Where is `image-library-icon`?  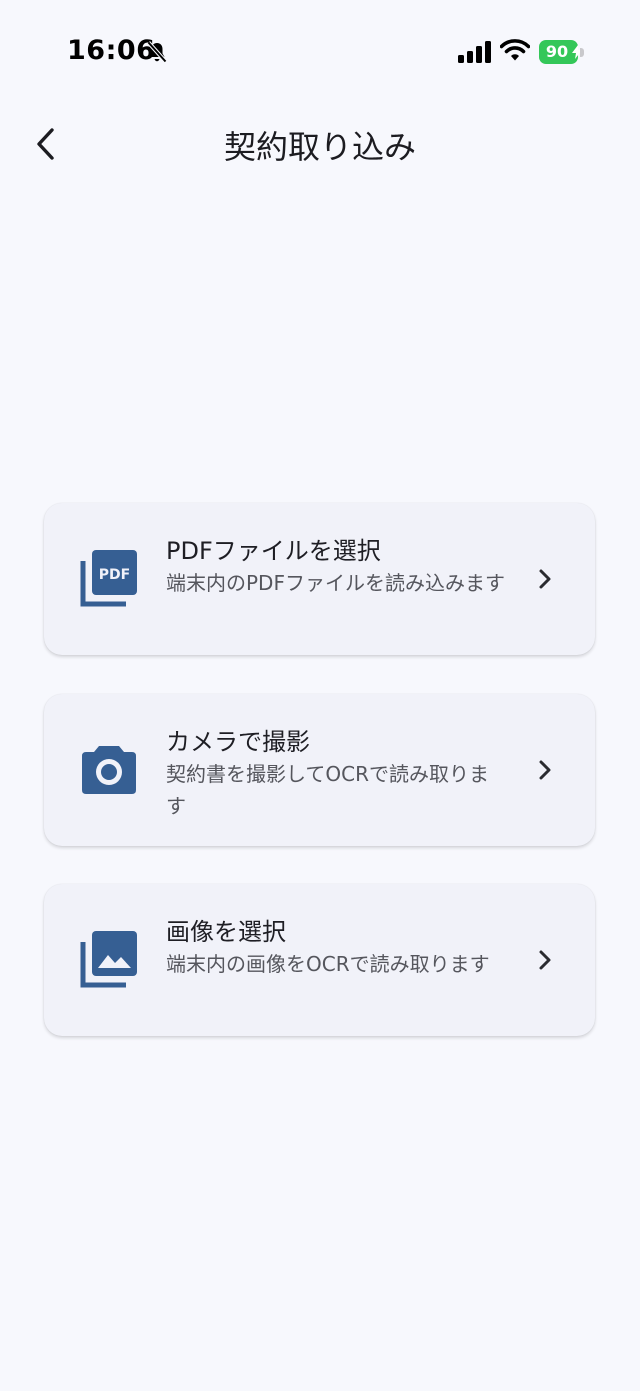 image-library-icon is located at coordinates (108, 959).